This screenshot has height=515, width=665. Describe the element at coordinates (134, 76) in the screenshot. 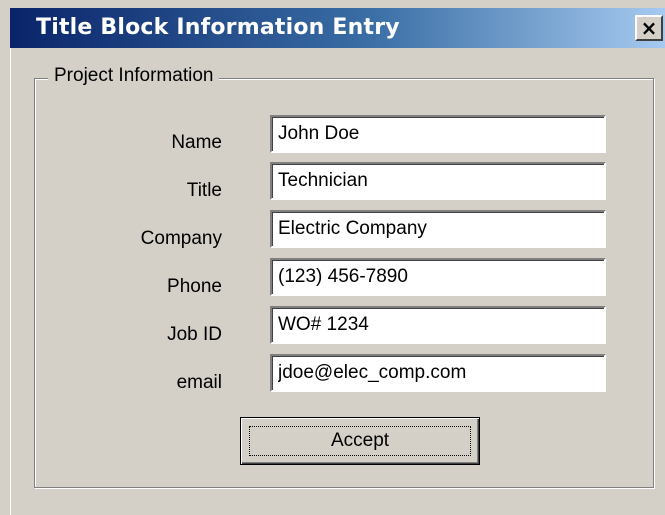

I see `group-legend: Project Information` at that location.